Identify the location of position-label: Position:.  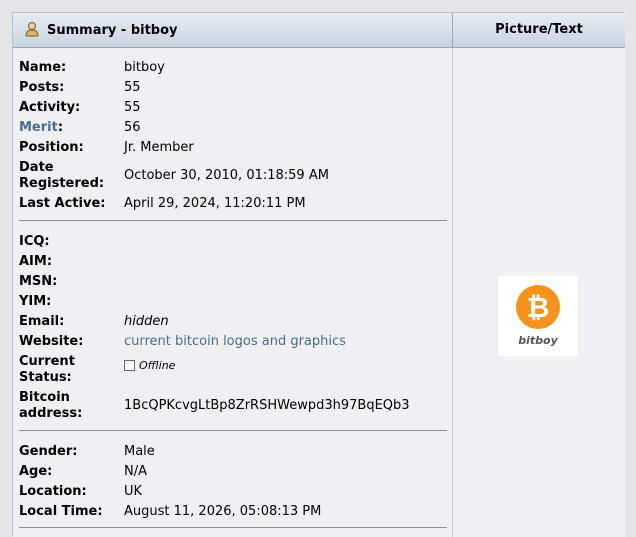
(51, 147).